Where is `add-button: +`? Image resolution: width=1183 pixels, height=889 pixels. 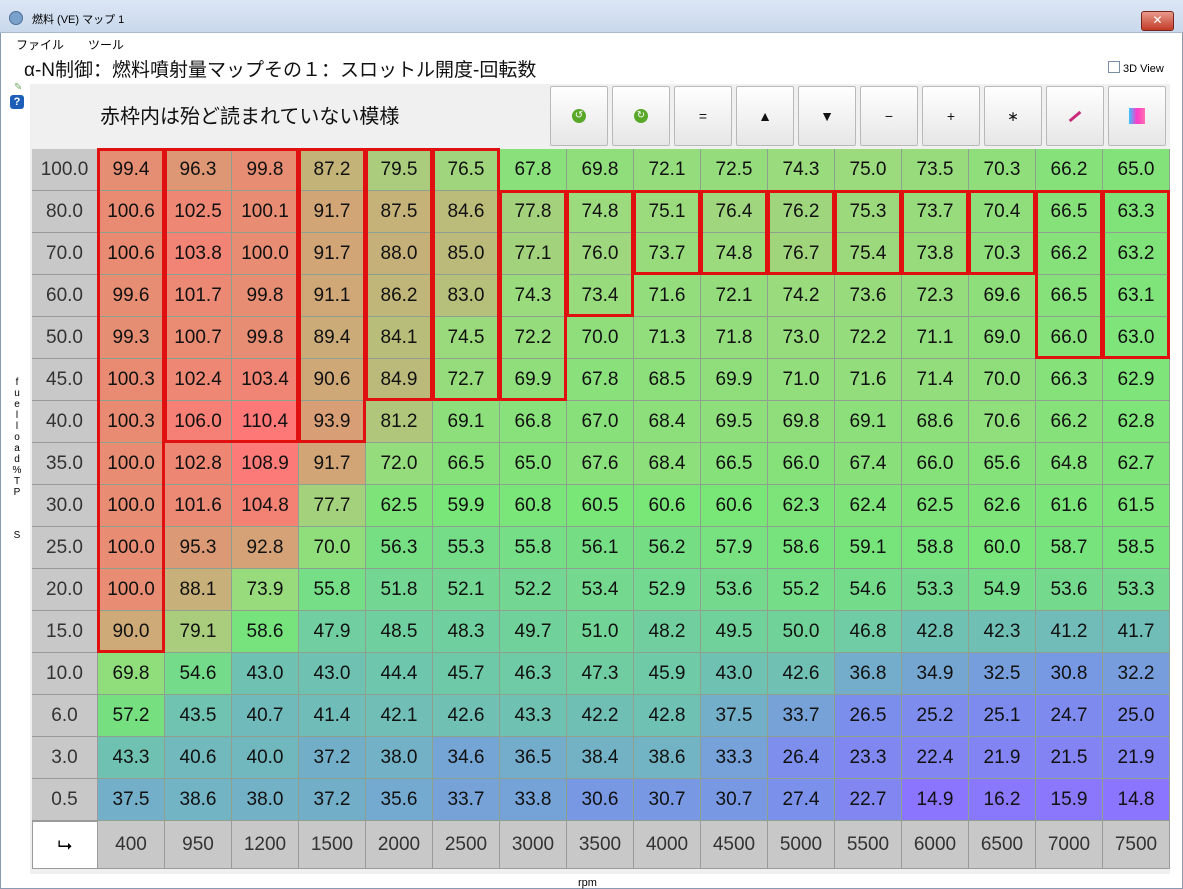
add-button: + is located at coordinates (951, 116).